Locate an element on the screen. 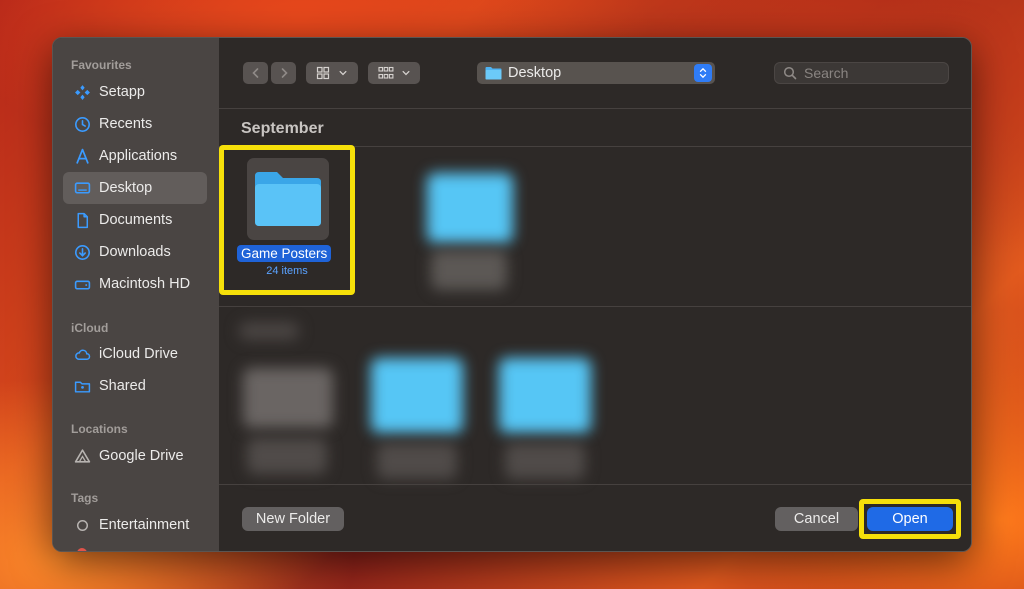  group-by-button is located at coordinates (394, 73).